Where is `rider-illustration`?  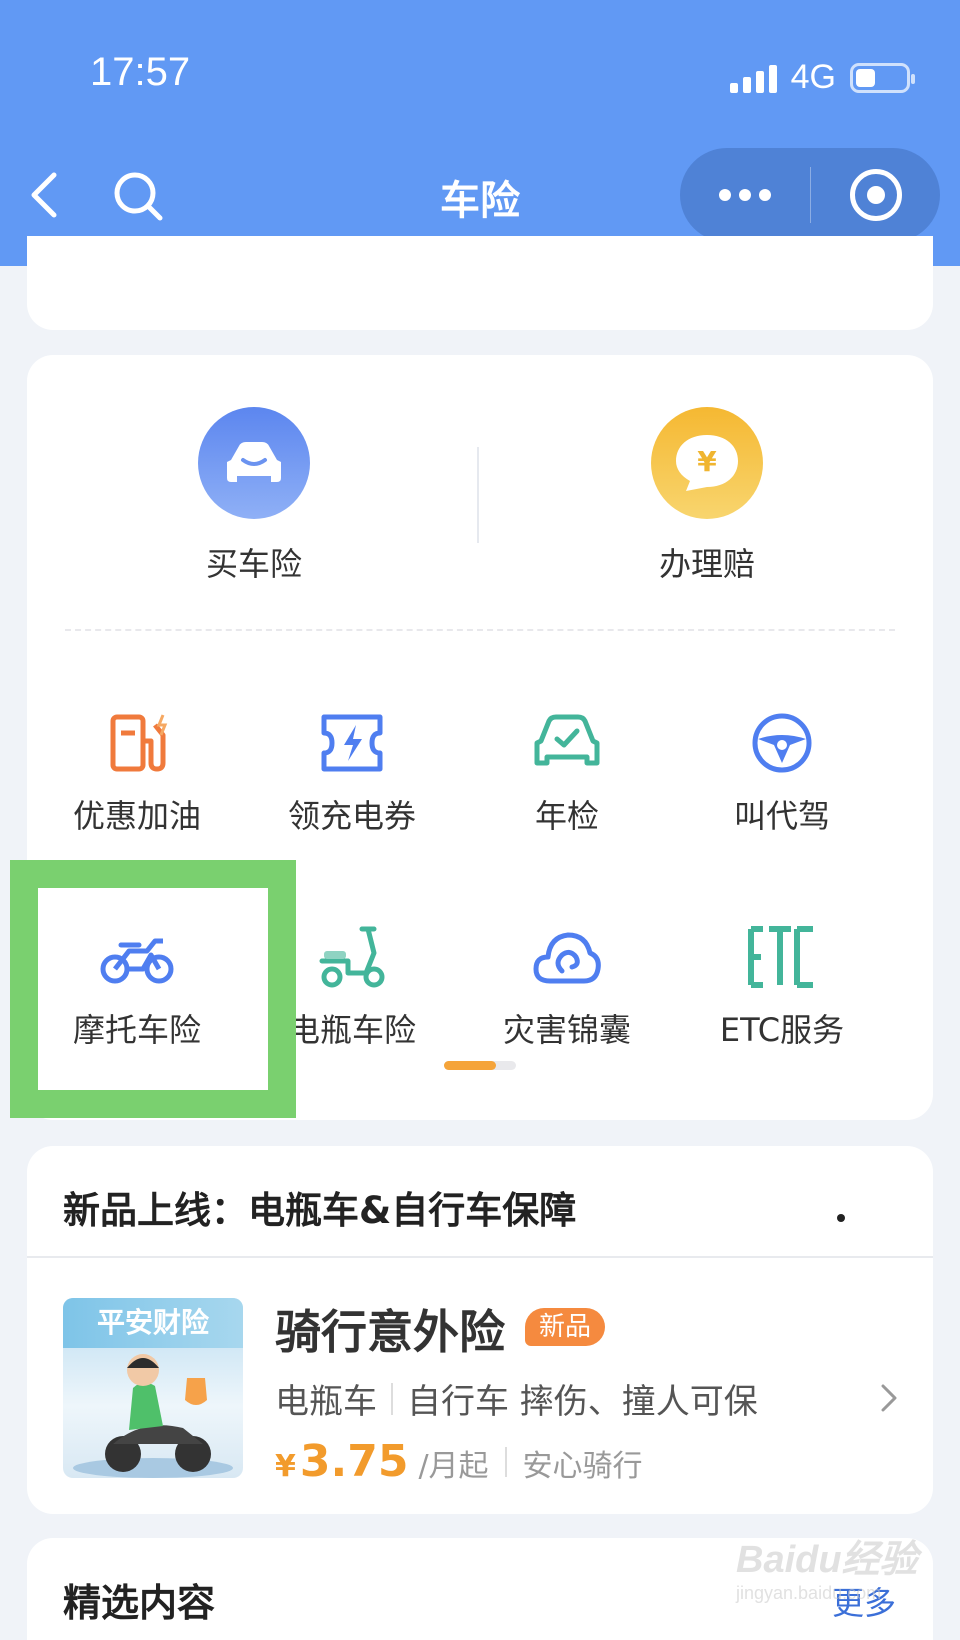 rider-illustration is located at coordinates (153, 1416).